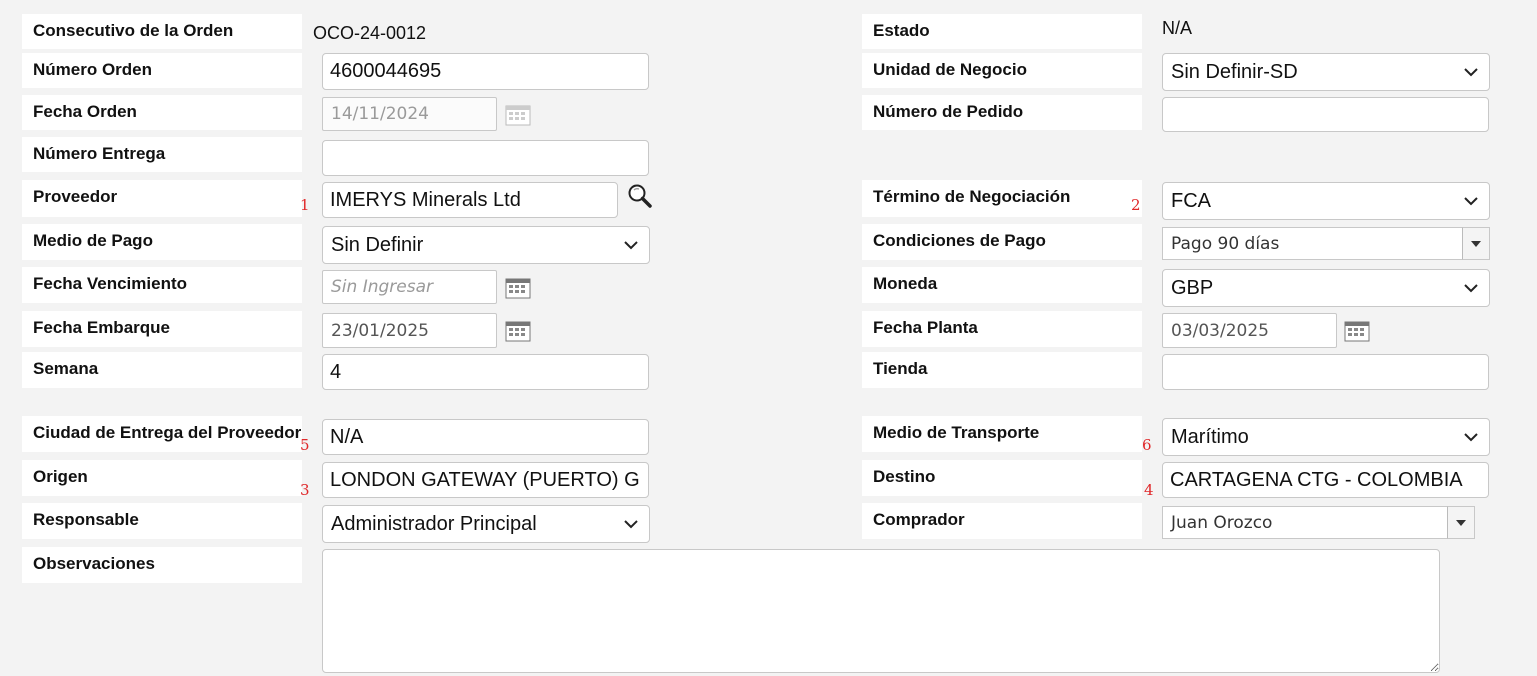 The height and width of the screenshot is (676, 1537). Describe the element at coordinates (162, 70) in the screenshot. I see `label-numero-orden: Número Orden` at that location.